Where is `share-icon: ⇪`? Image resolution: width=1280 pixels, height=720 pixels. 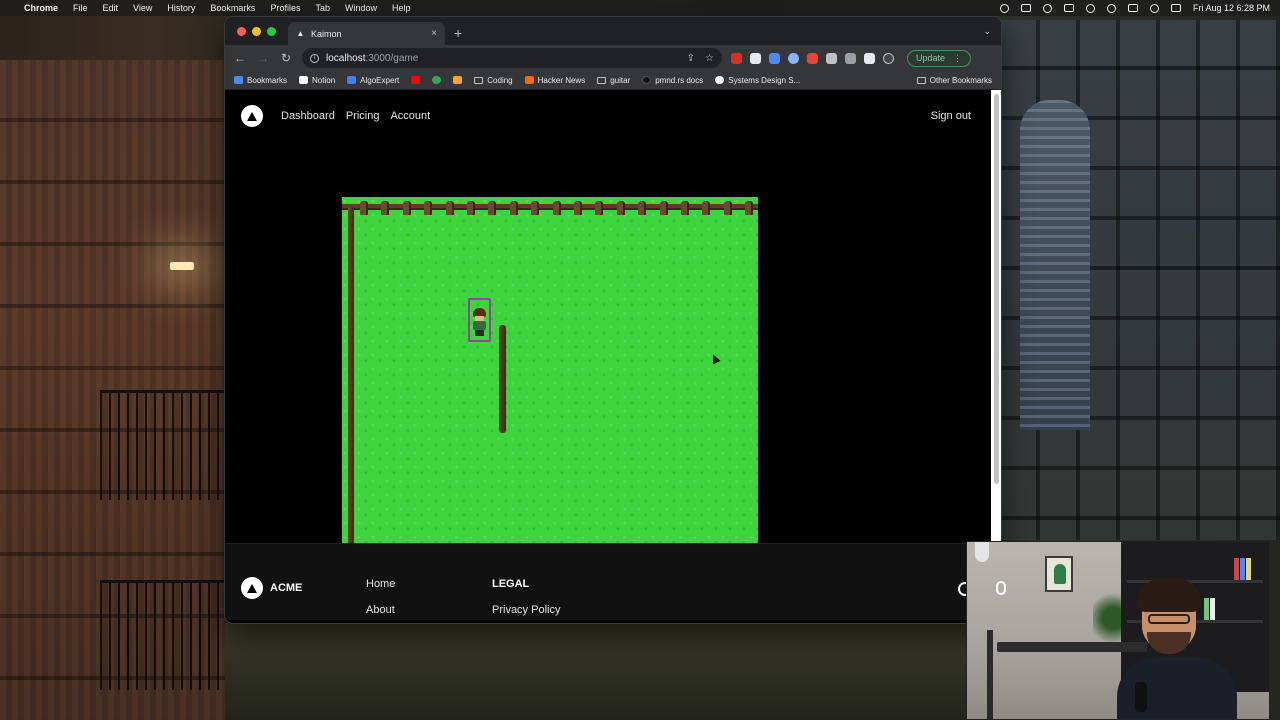
share-icon: ⇪ is located at coordinates (691, 58).